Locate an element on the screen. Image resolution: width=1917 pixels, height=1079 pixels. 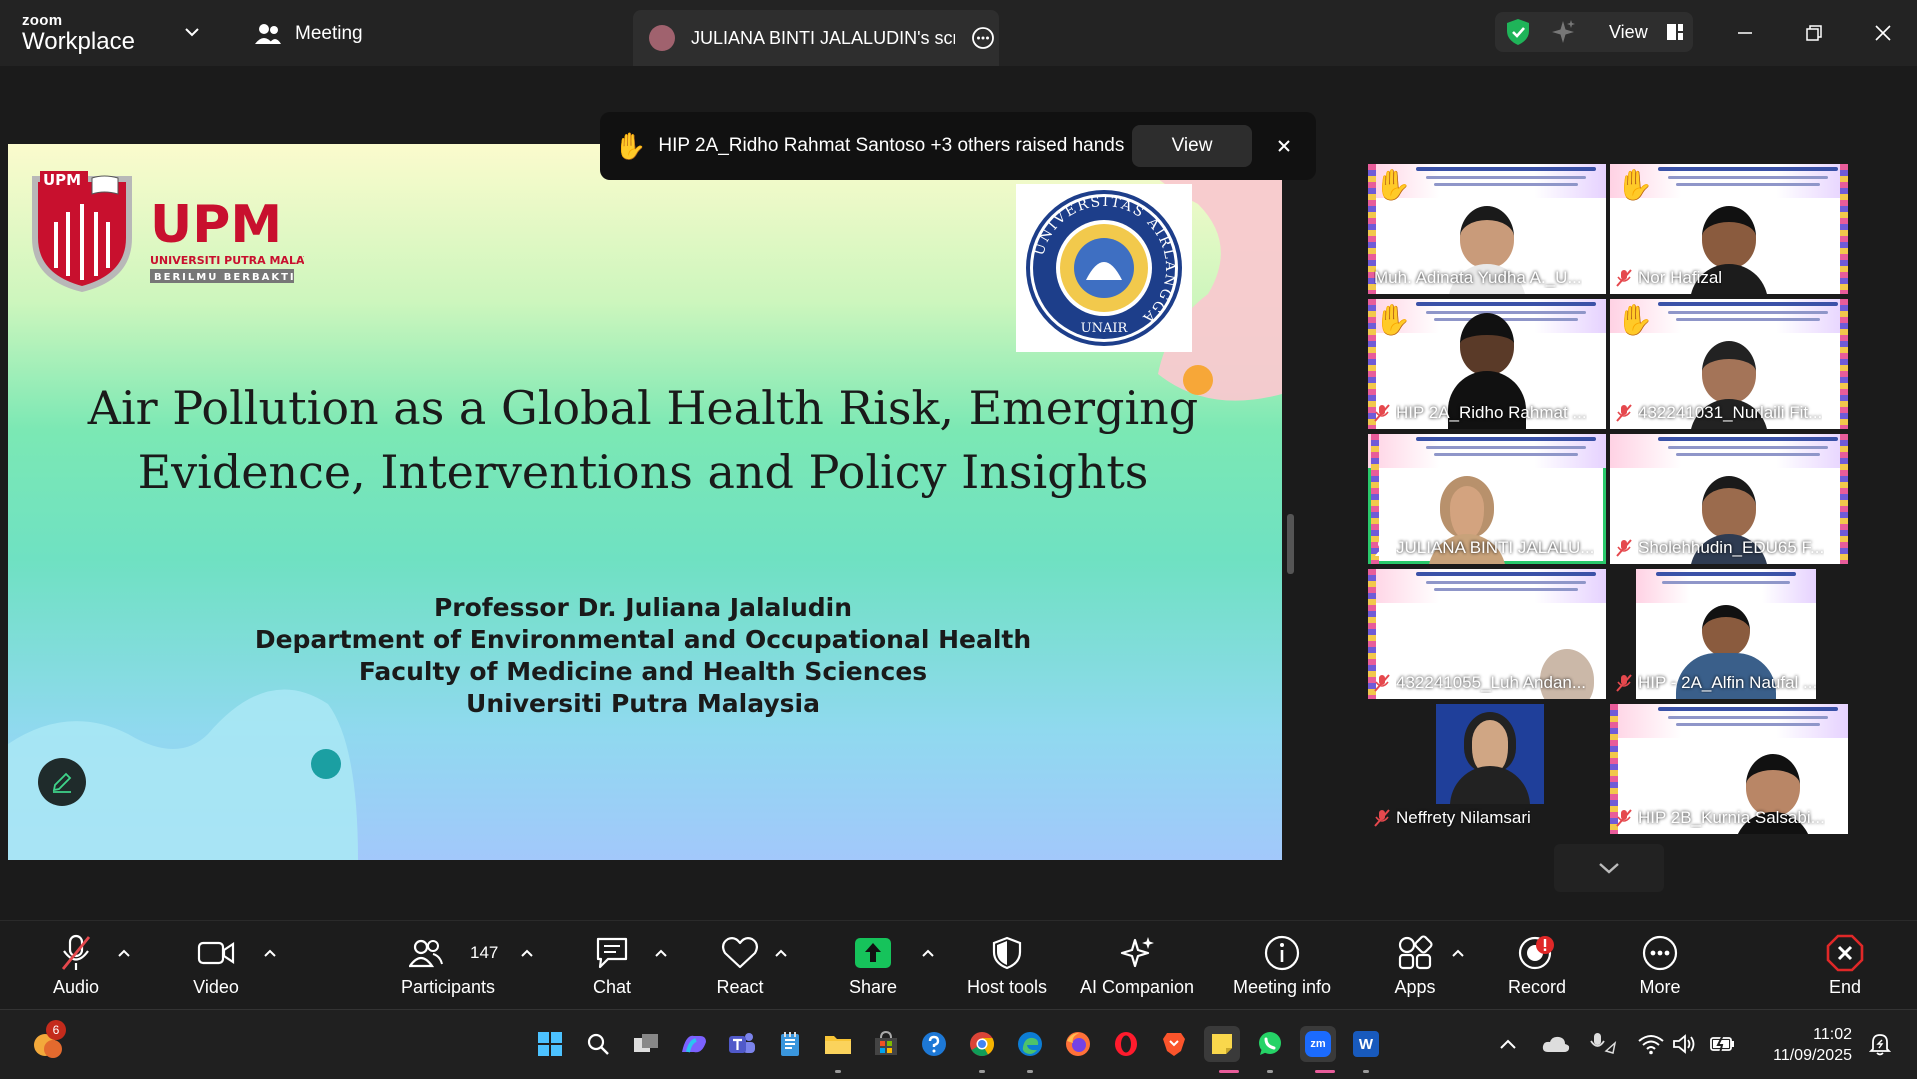
firefox-icon is located at coordinates (1078, 1044).